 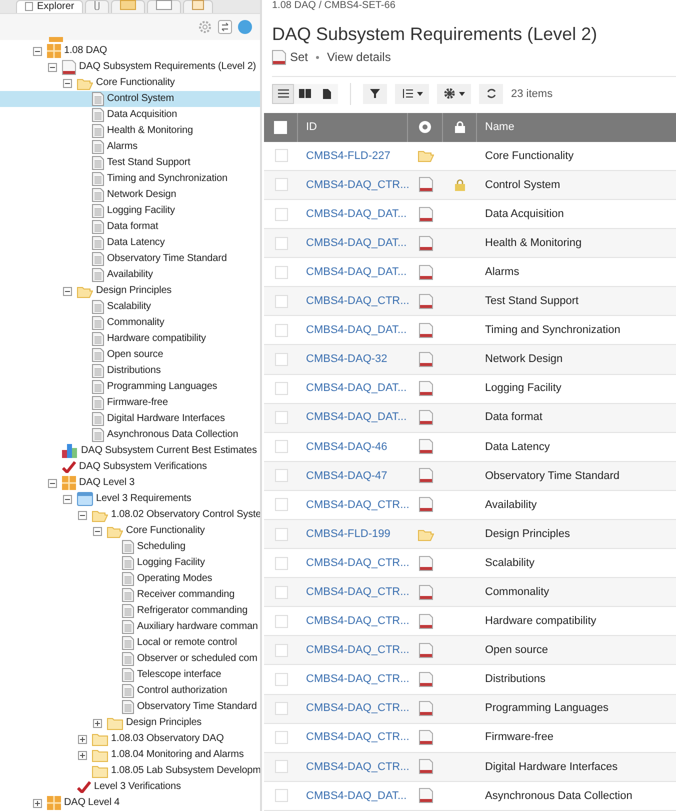 What do you see at coordinates (50, 6) in the screenshot?
I see `explorer-tab: Explorer` at bounding box center [50, 6].